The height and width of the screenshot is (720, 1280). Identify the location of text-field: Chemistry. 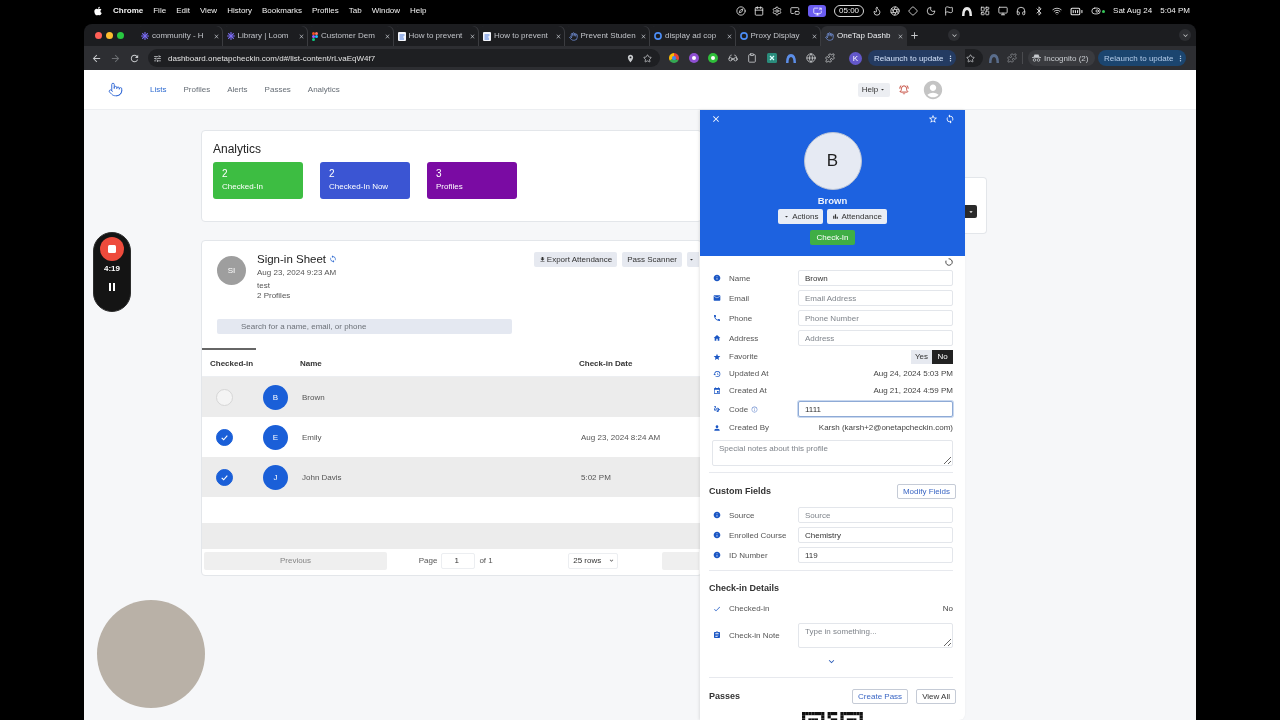
(875, 535).